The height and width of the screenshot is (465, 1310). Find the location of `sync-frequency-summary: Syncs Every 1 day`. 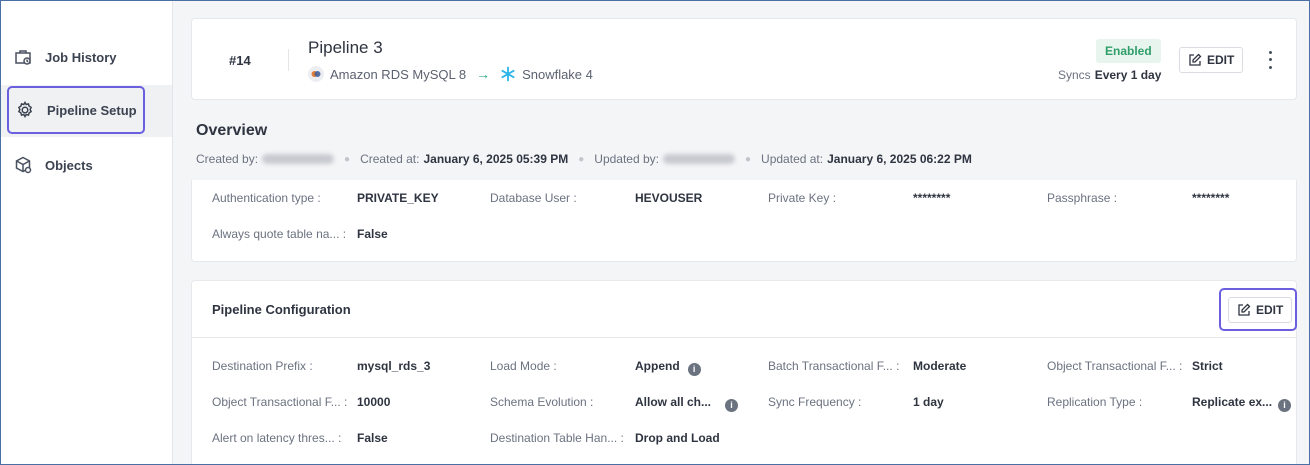

sync-frequency-summary: Syncs Every 1 day is located at coordinates (1109, 75).